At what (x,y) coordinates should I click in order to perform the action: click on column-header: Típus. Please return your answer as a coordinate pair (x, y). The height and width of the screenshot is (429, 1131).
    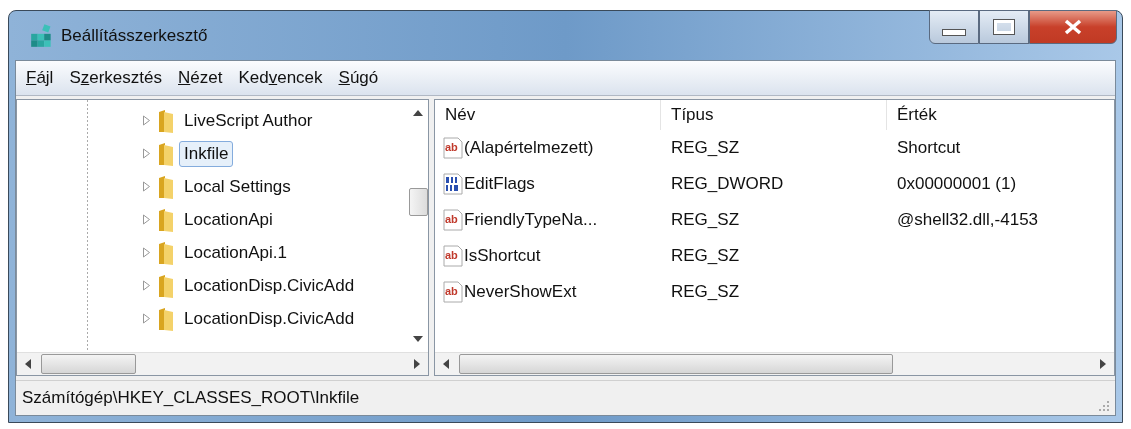
    Looking at the image, I should click on (774, 115).